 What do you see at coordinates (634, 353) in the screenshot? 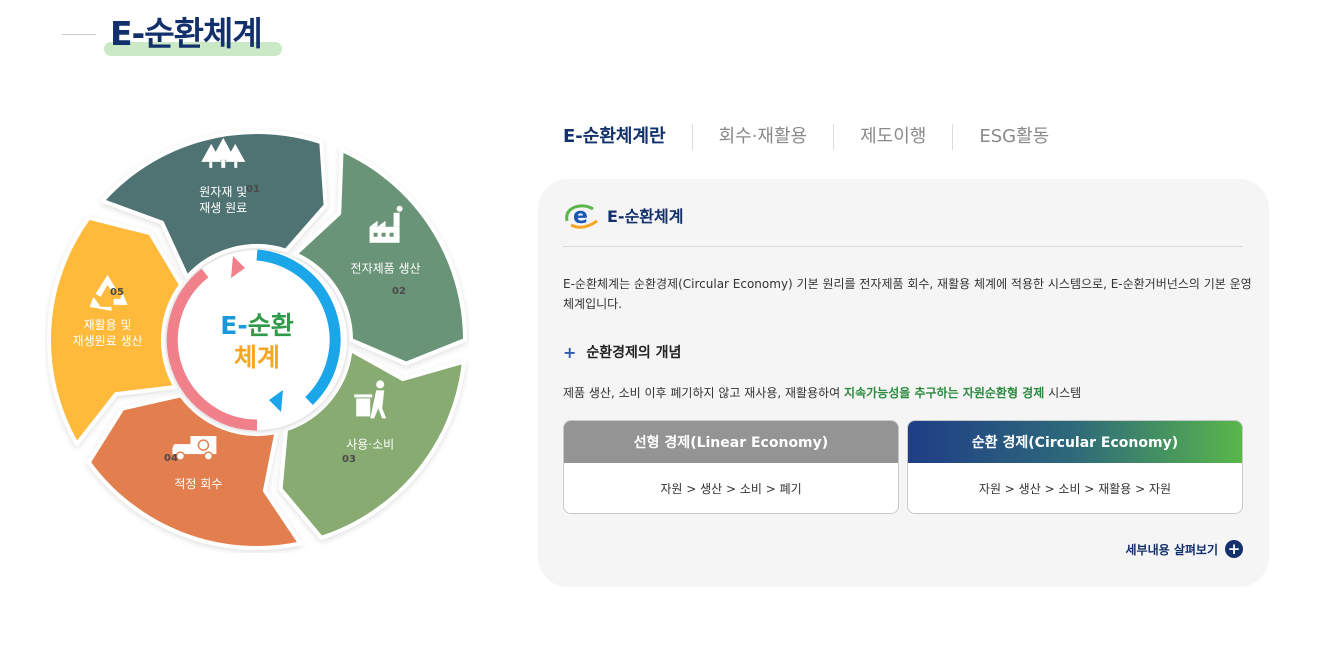
I see `concept-title: 순환경제의 개념` at bounding box center [634, 353].